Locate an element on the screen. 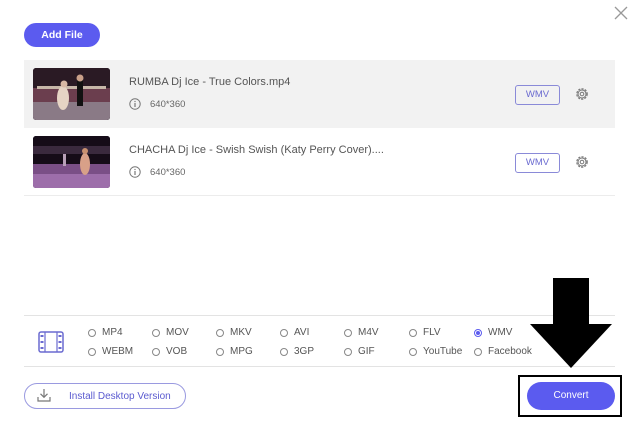 The image size is (640, 433). format-option-webm: WEBM is located at coordinates (110, 351).